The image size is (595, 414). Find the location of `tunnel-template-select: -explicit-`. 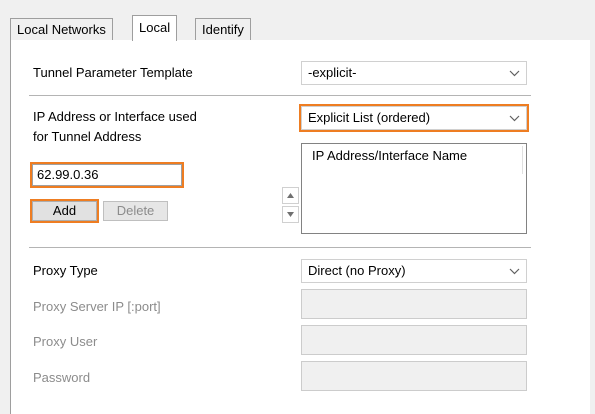

tunnel-template-select: -explicit- is located at coordinates (414, 73).